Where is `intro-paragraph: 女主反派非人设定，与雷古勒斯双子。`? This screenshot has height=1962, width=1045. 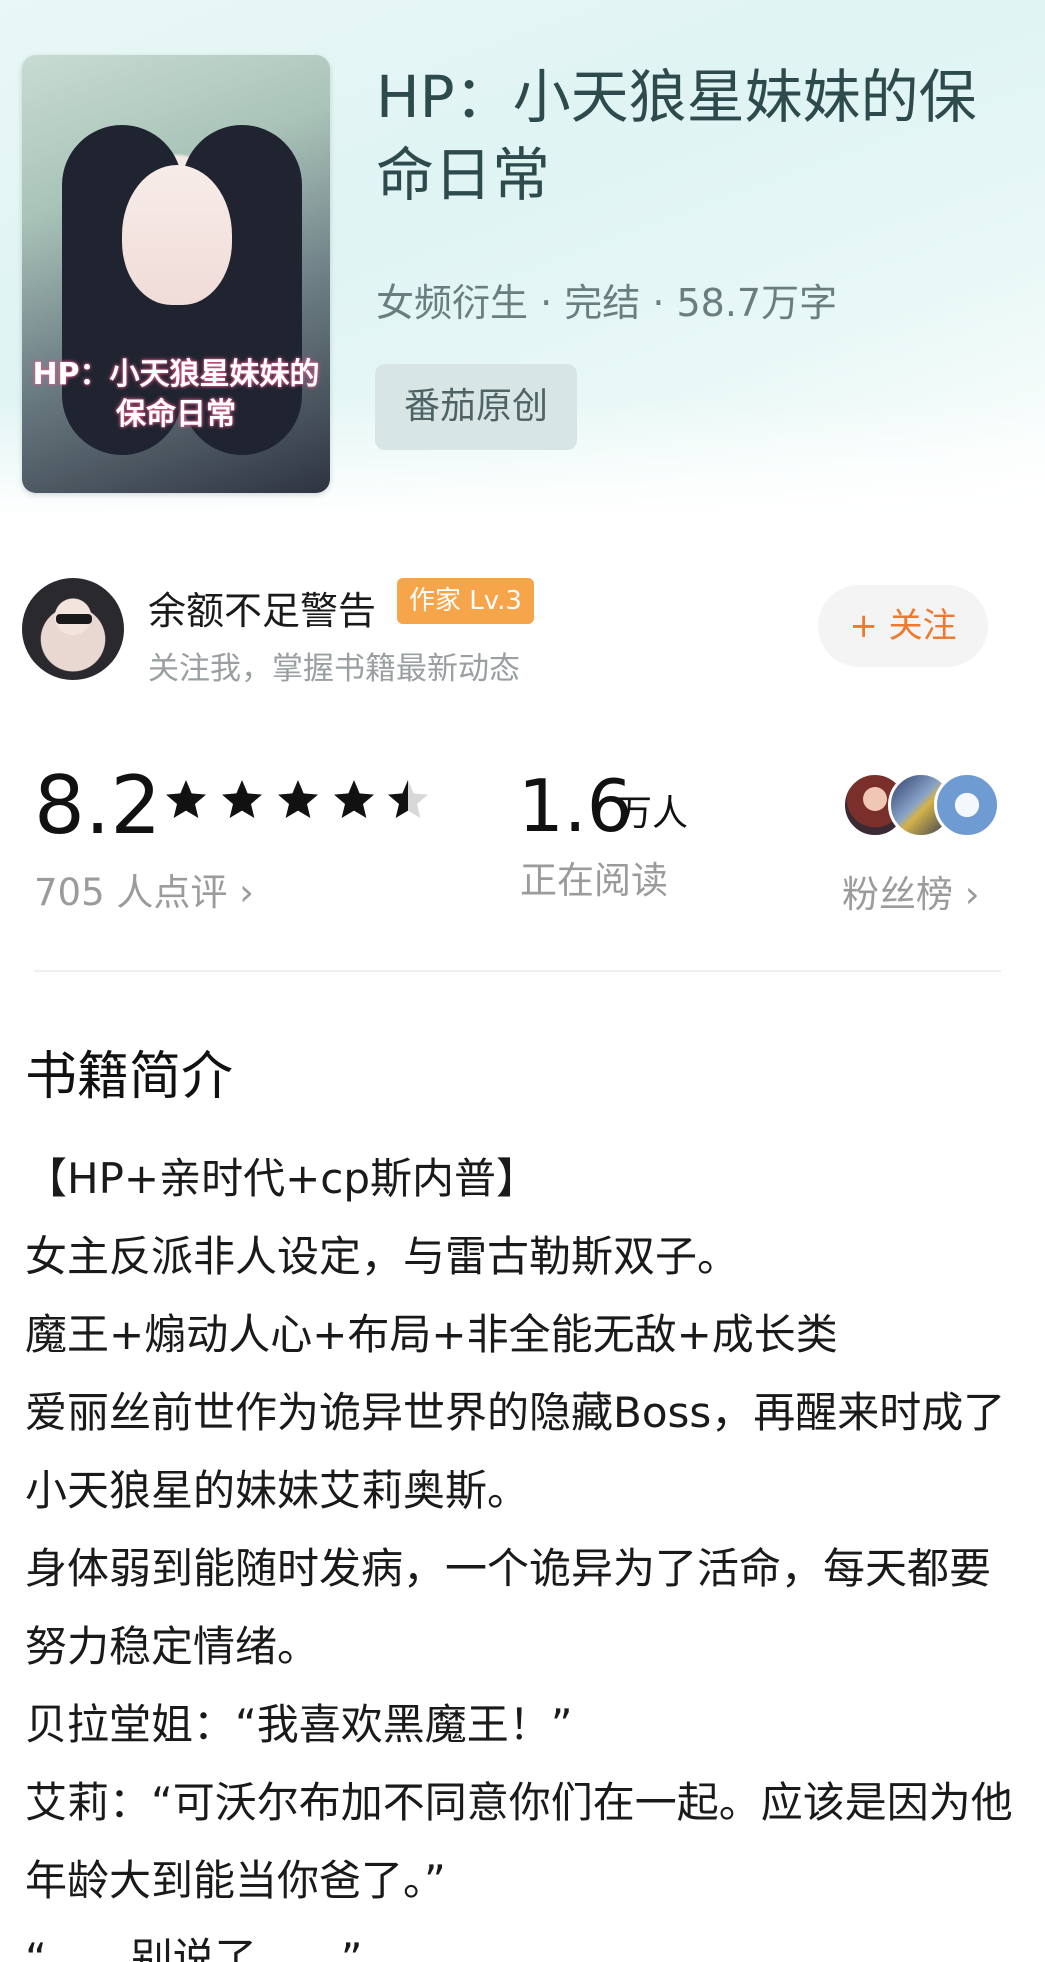 intro-paragraph: 女主反派非人设定，与雷古勒斯双子。 is located at coordinates (382, 1256).